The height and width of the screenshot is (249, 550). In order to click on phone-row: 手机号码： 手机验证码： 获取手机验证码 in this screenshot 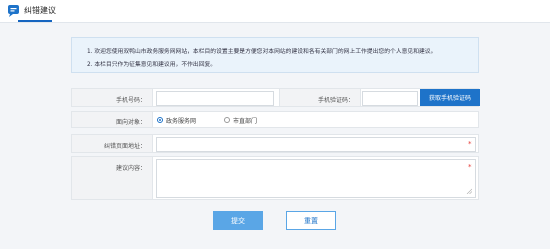, I will do `click(275, 97)`.